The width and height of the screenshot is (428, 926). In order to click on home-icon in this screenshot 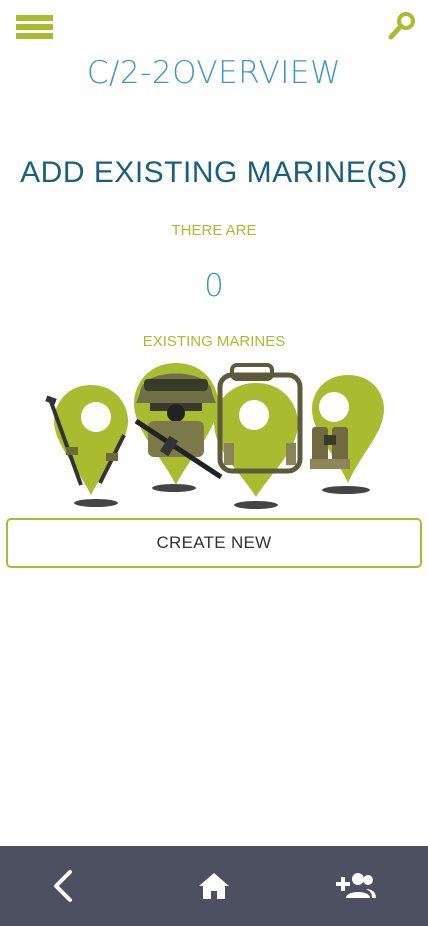, I will do `click(214, 886)`.